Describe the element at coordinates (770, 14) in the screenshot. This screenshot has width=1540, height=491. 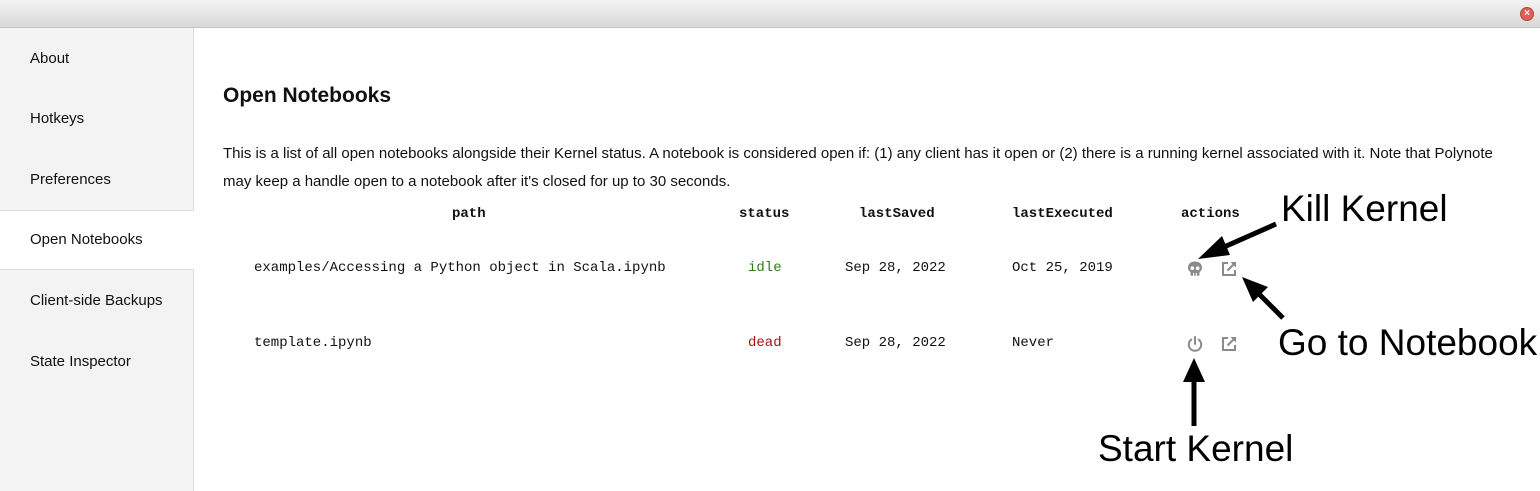
I see `window-titlebar: ×` at that location.